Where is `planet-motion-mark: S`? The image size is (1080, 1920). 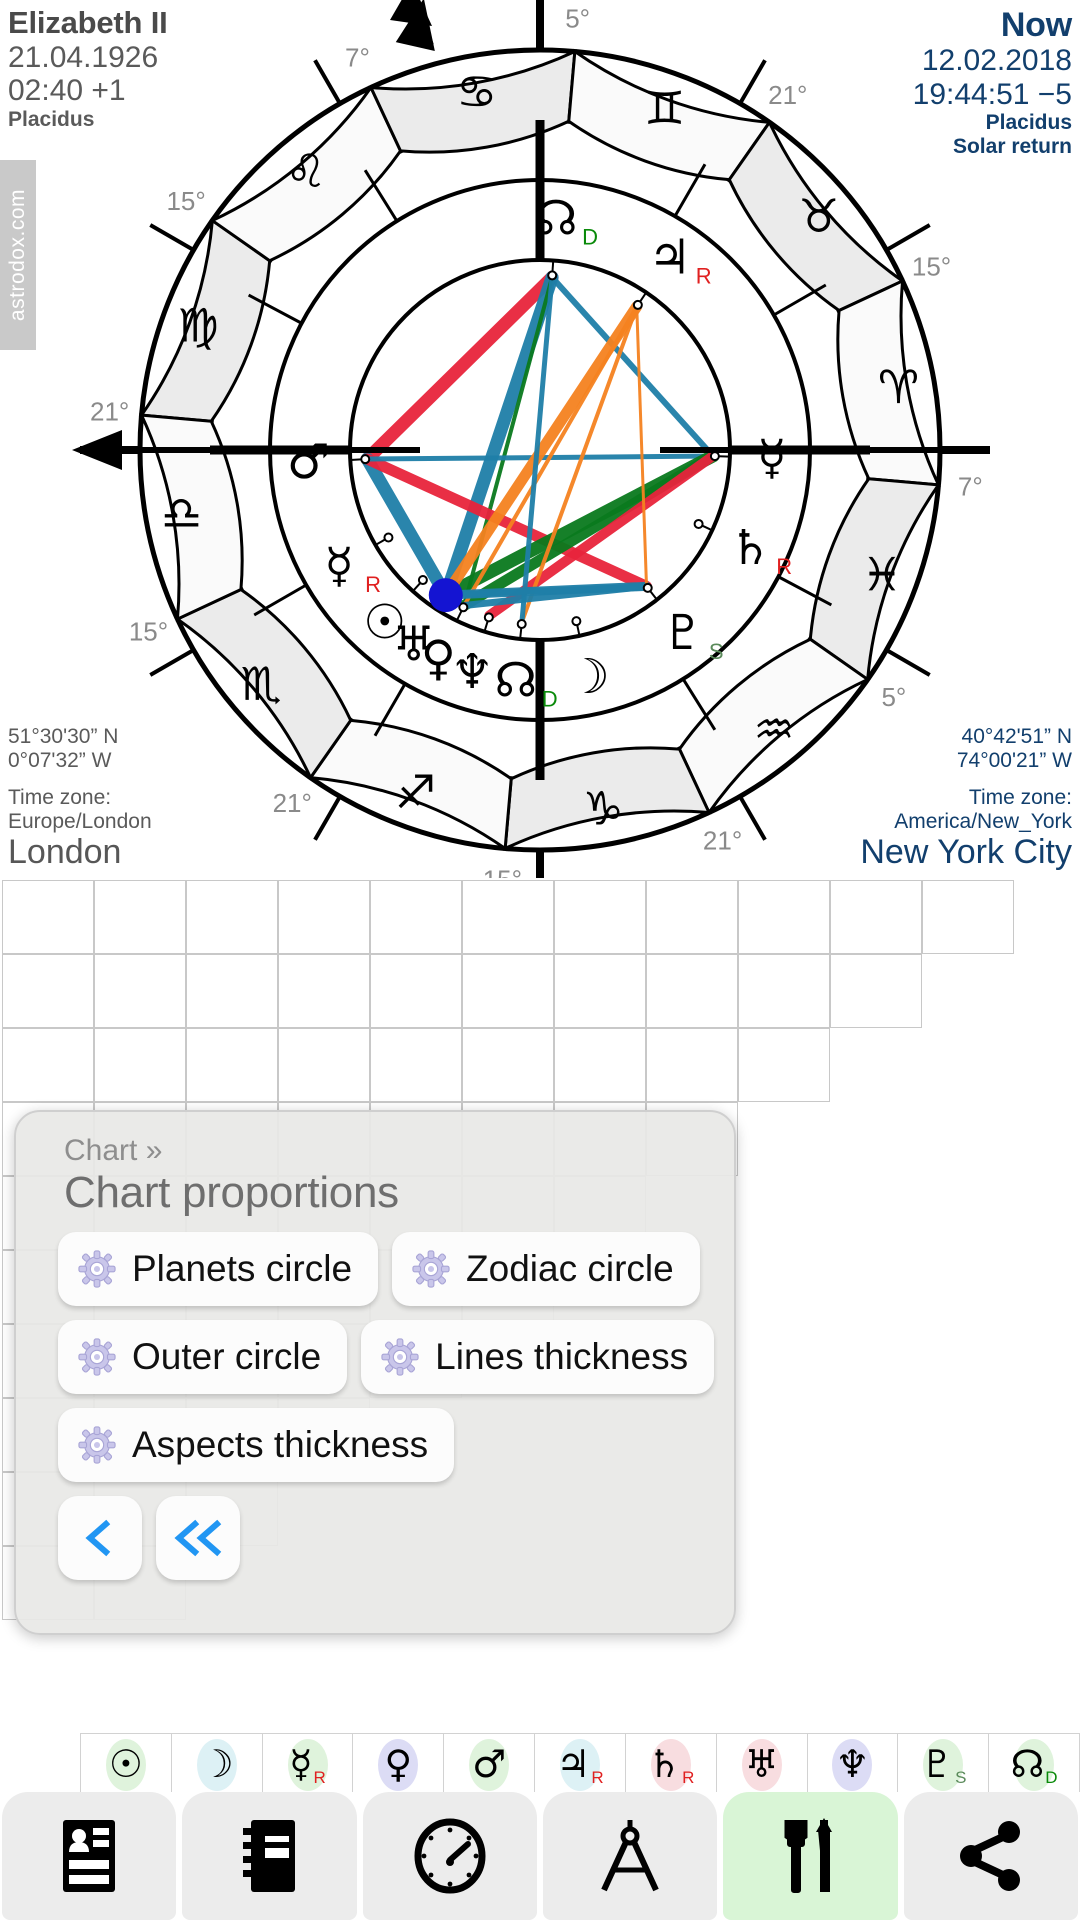 planet-motion-mark: S is located at coordinates (961, 1777).